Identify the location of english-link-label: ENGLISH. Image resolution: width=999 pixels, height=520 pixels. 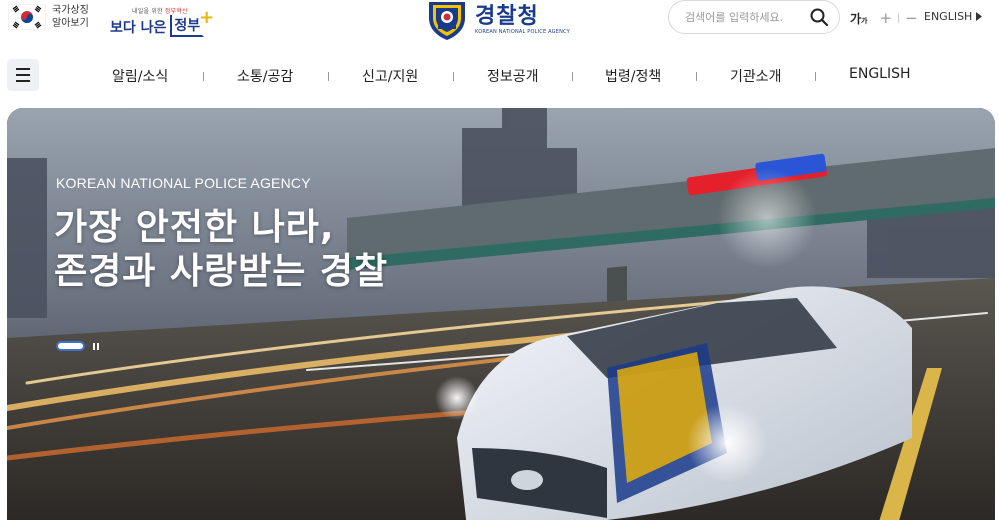
(948, 16).